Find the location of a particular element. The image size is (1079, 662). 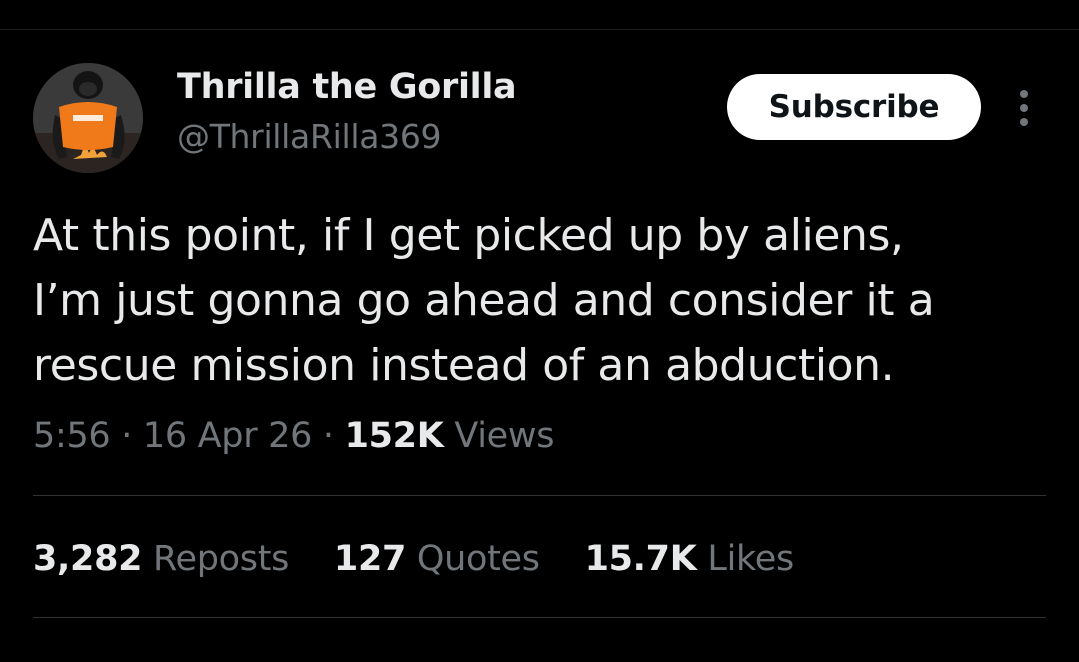

quotes-label: Quotes is located at coordinates (478, 559).